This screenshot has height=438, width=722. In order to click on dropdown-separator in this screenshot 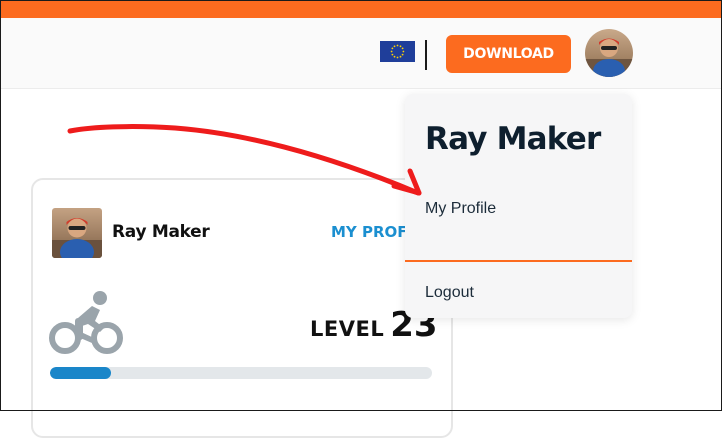, I will do `click(518, 261)`.